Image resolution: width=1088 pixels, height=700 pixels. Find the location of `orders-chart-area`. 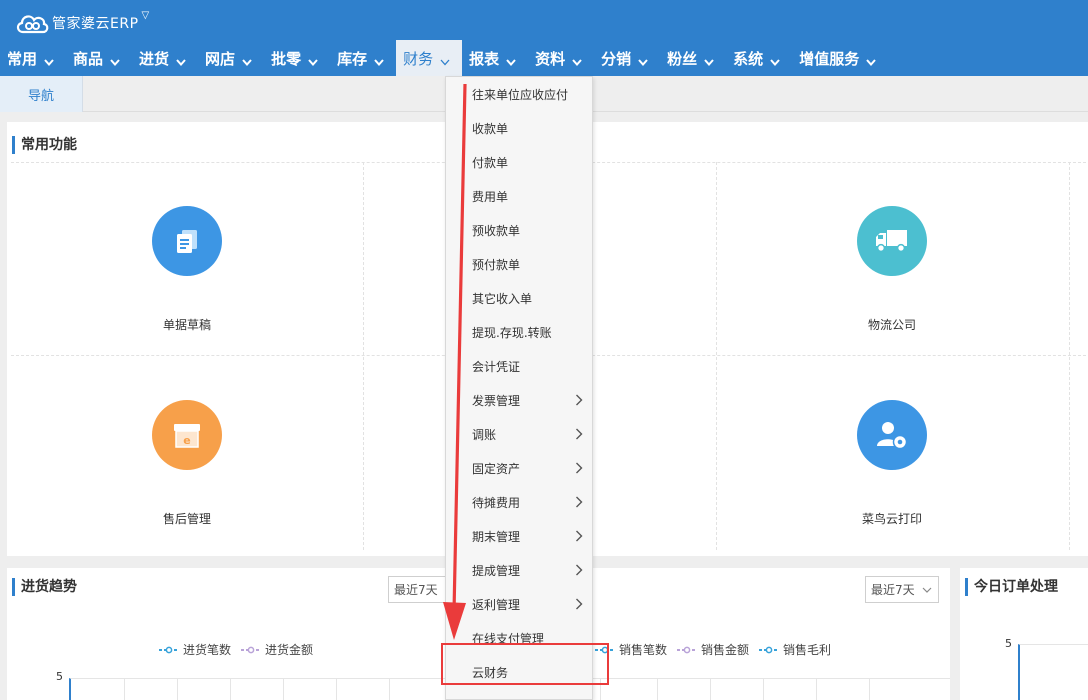

orders-chart-area is located at coordinates (1053, 672).